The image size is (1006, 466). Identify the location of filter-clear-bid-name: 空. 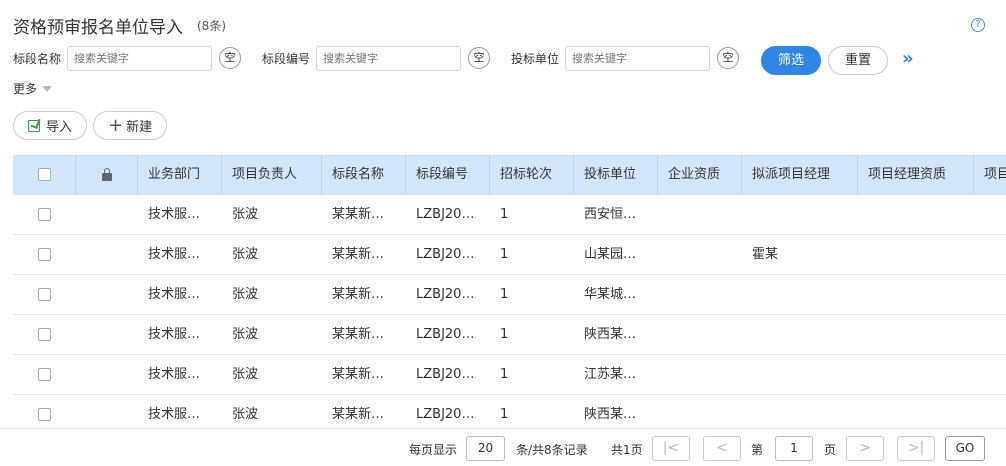
(230, 58).